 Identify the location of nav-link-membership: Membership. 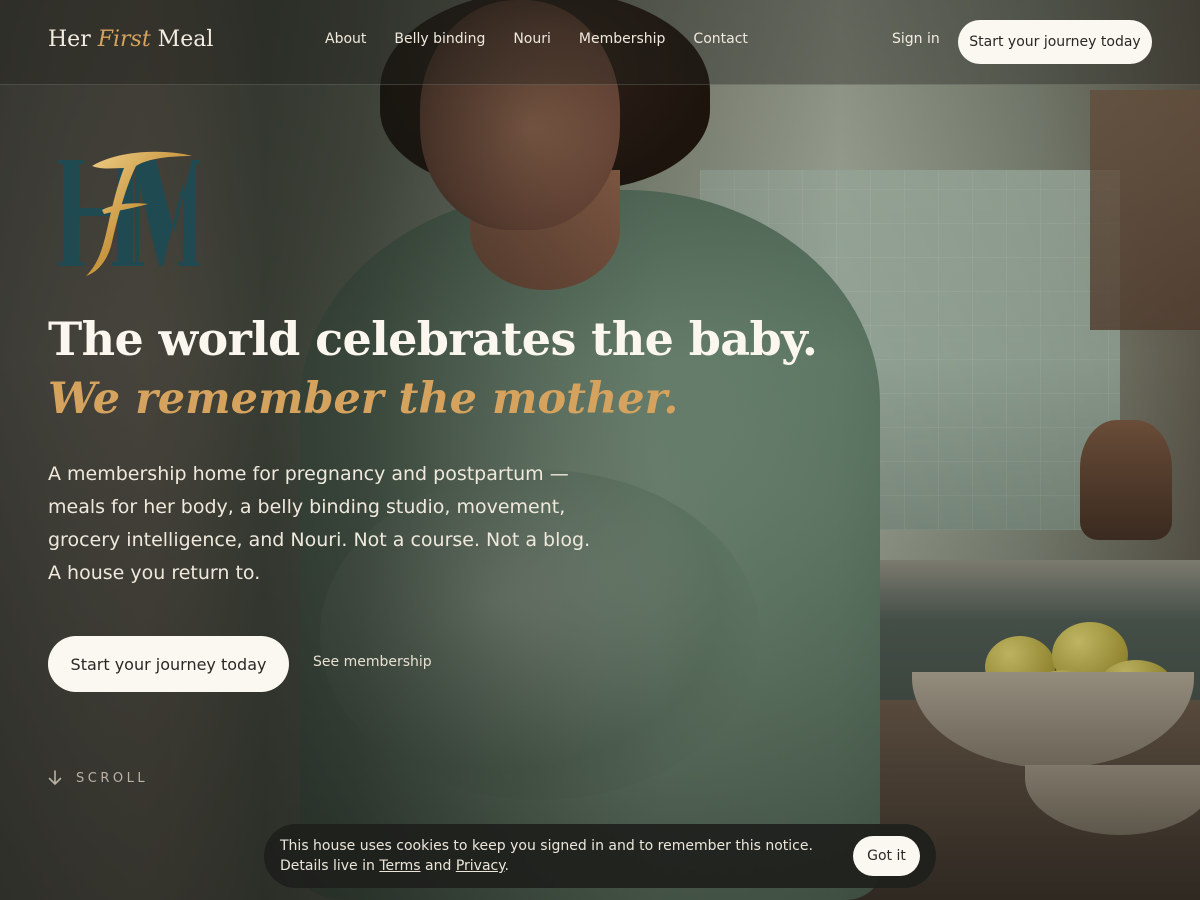
(622, 39).